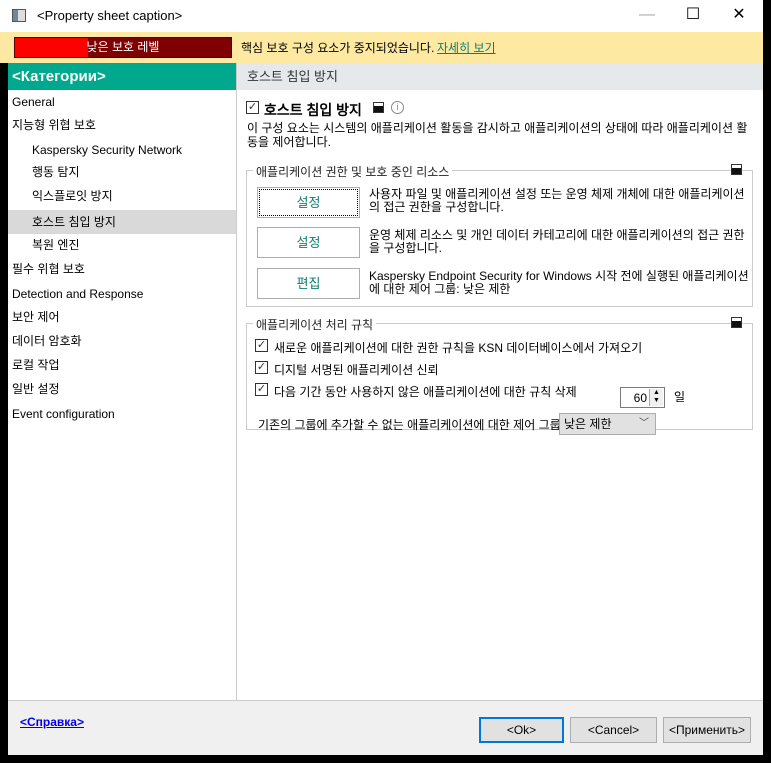 Image resolution: width=771 pixels, height=763 pixels. I want to click on sidebar-item-data-encryption: 데이터 암호화, so click(122, 341).